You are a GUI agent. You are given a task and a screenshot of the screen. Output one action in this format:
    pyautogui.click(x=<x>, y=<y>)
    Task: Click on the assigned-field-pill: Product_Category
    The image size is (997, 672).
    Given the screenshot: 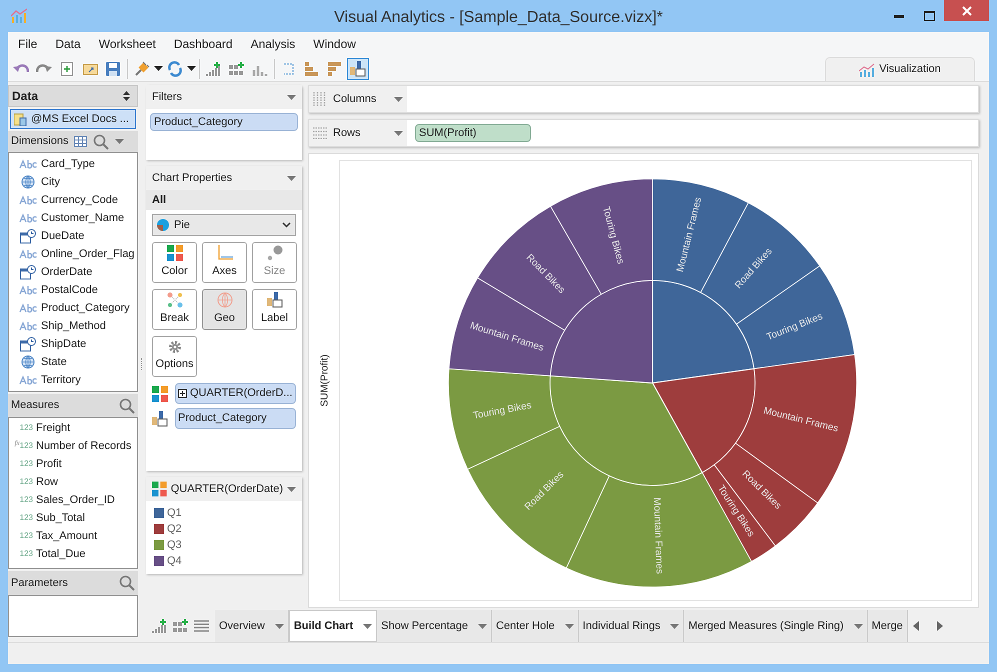 What is the action you would take?
    pyautogui.click(x=235, y=418)
    